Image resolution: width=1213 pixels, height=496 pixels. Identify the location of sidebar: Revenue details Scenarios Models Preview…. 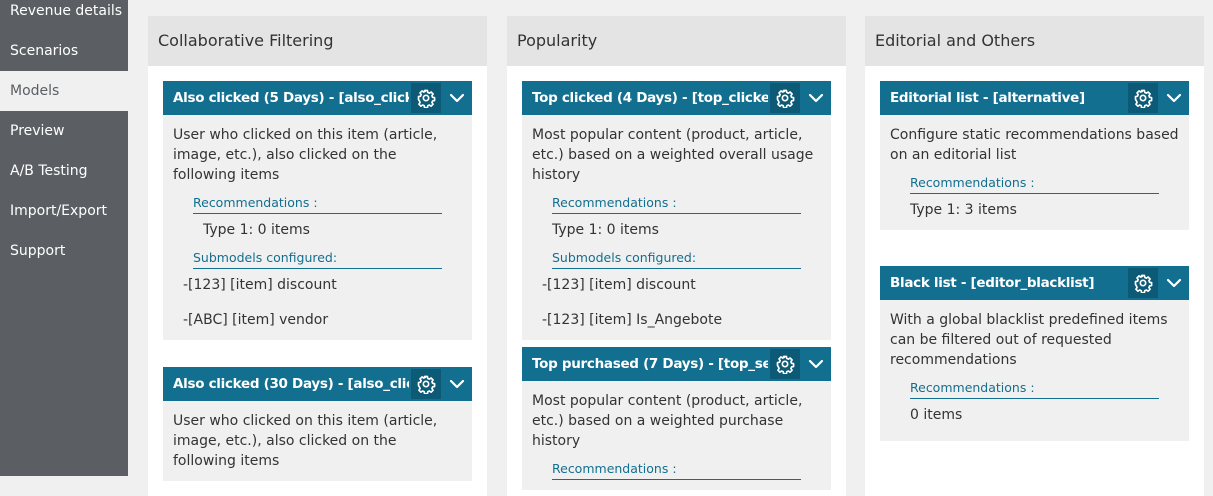
(64, 238).